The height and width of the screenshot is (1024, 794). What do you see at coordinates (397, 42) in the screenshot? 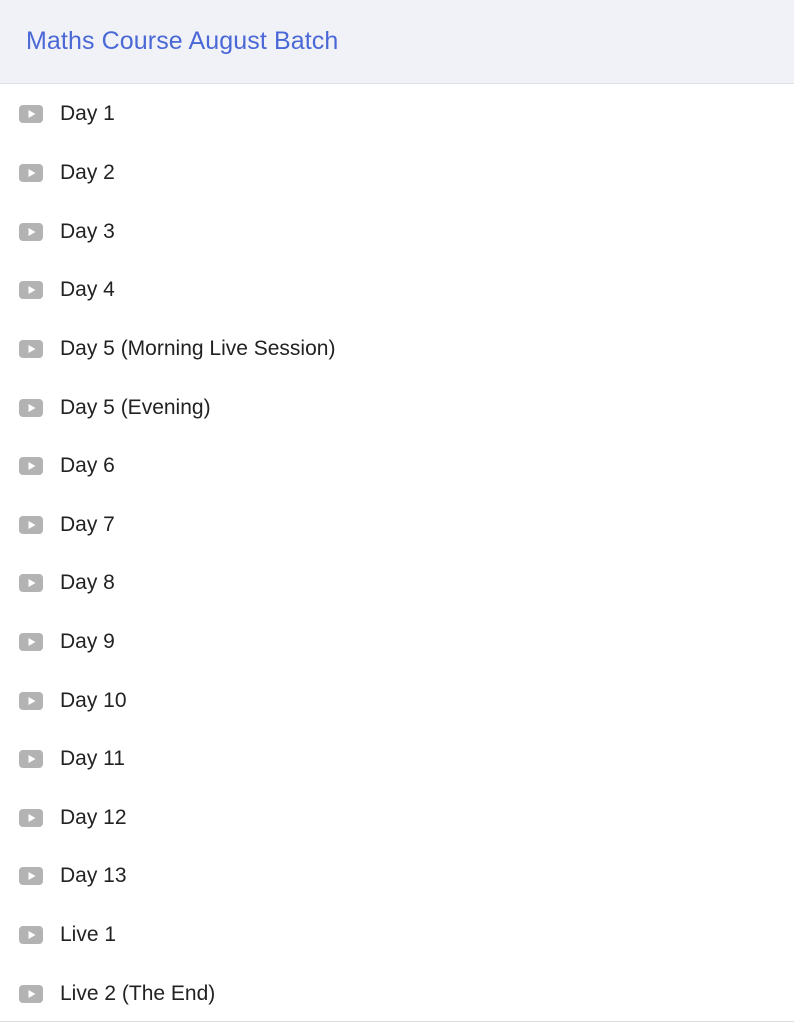
I see `page-header: Maths Course August Batch` at bounding box center [397, 42].